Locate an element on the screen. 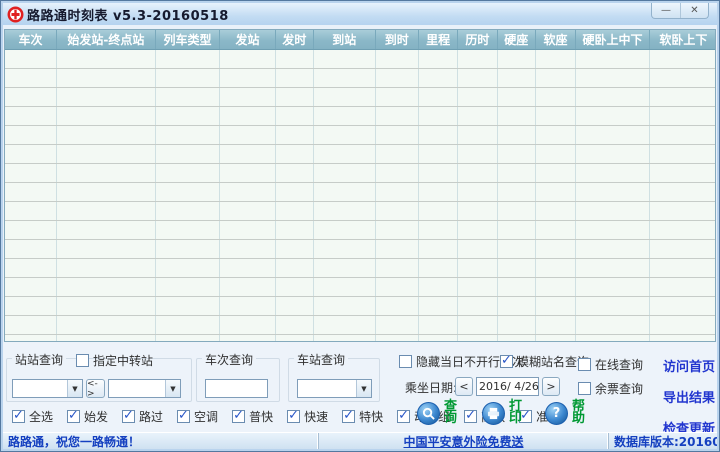 This screenshot has width=720, height=452. side-link: 访问首页 is located at coordinates (689, 365).